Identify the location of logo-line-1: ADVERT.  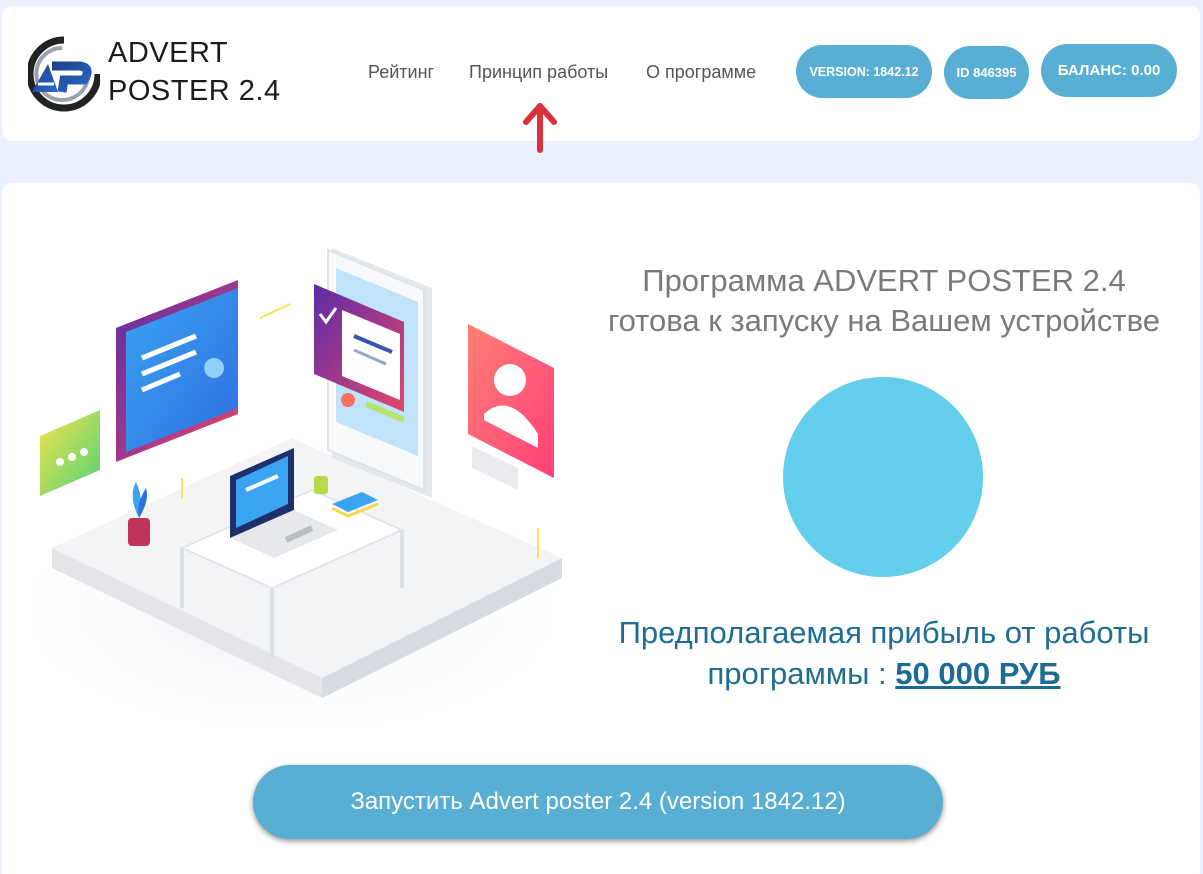
(168, 53).